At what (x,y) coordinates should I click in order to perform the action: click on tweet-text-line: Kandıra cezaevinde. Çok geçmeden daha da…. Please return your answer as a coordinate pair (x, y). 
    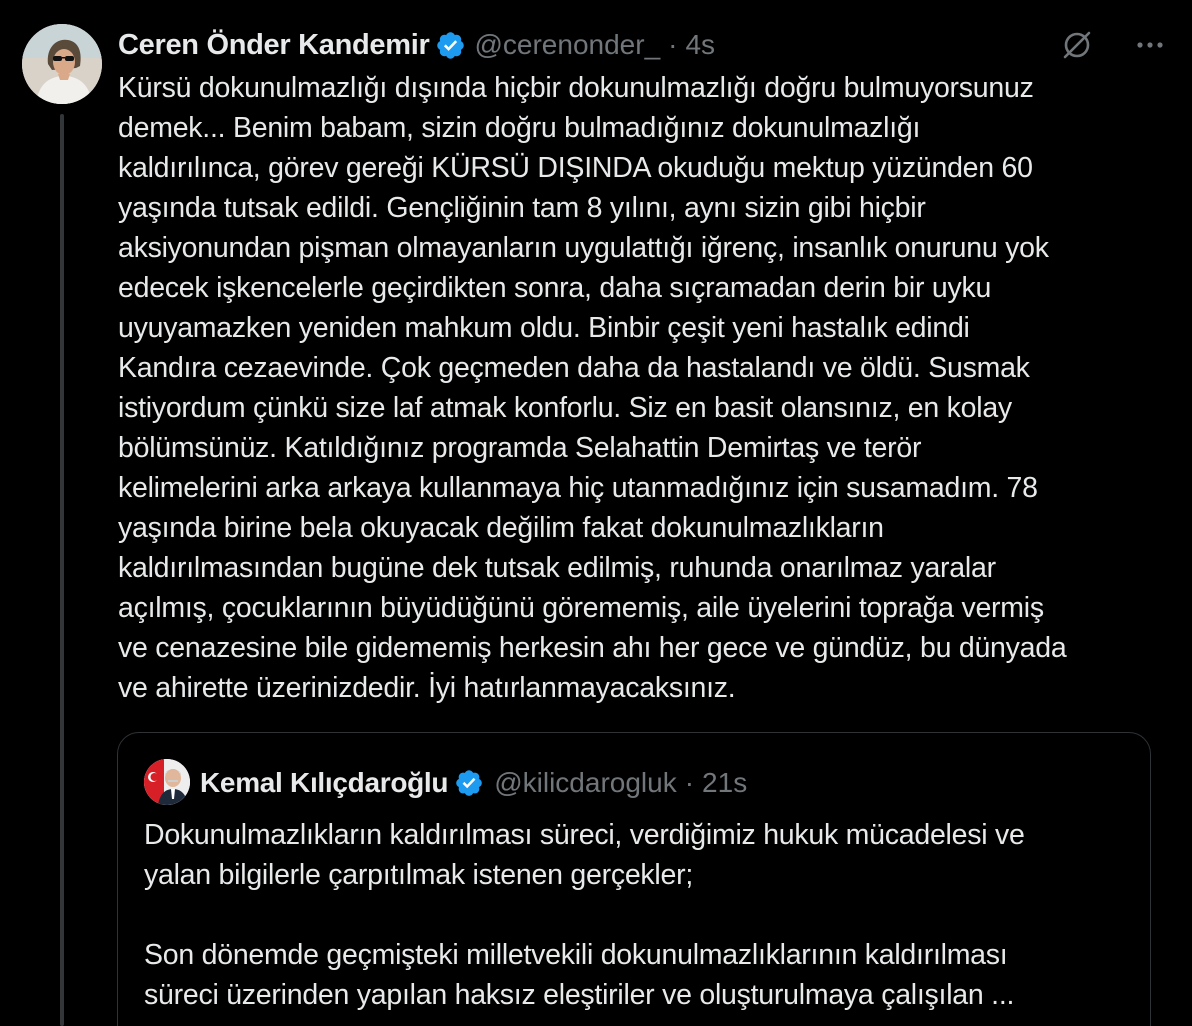
    Looking at the image, I should click on (574, 368).